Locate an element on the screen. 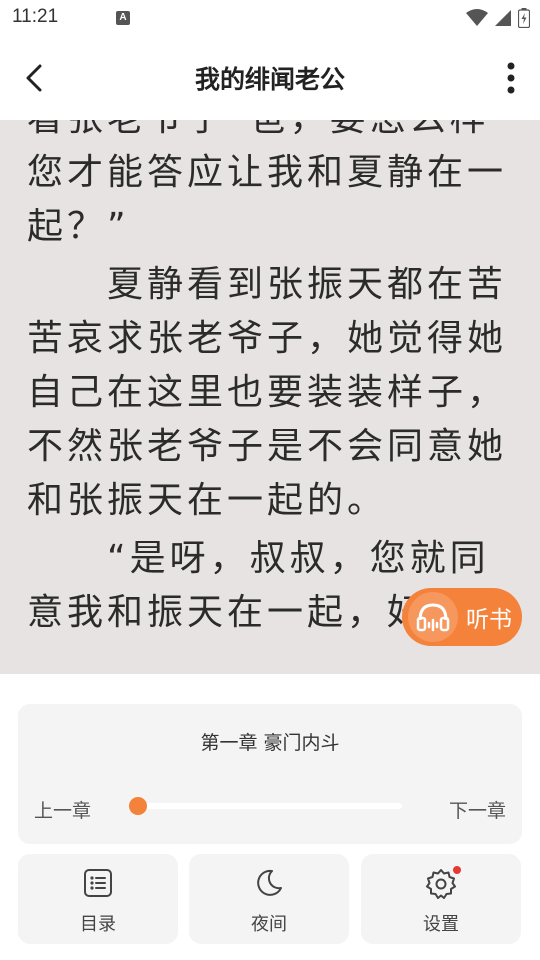 Image resolution: width=540 pixels, height=960 pixels. more-vertical-icon is located at coordinates (511, 78).